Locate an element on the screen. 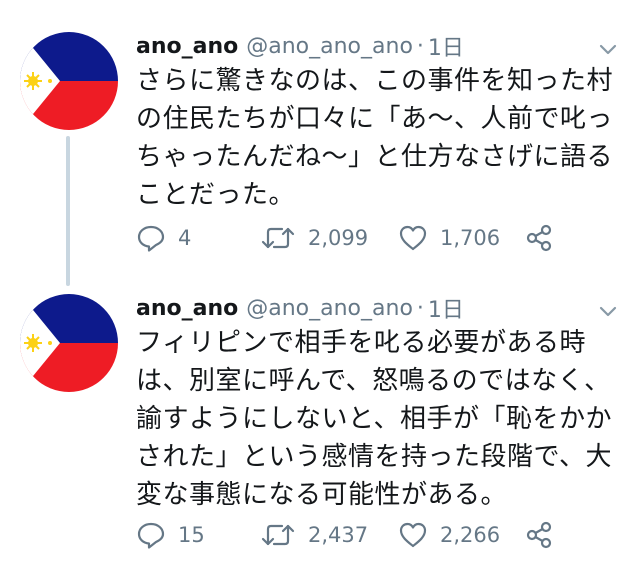 The width and height of the screenshot is (640, 563). like-count: 1,706 is located at coordinates (470, 238).